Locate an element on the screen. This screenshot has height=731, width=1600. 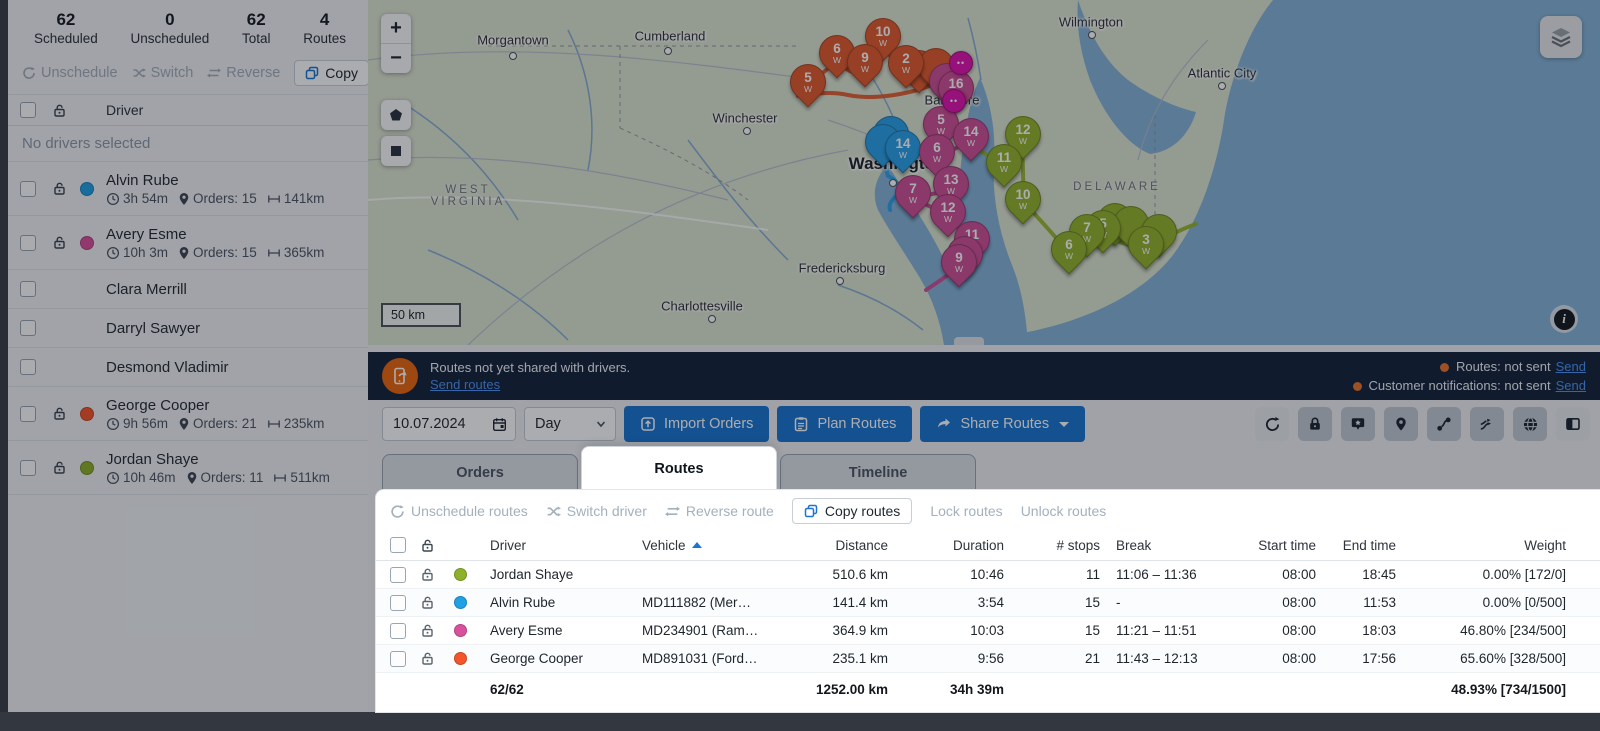
switch-button: Switch is located at coordinates (162, 73).